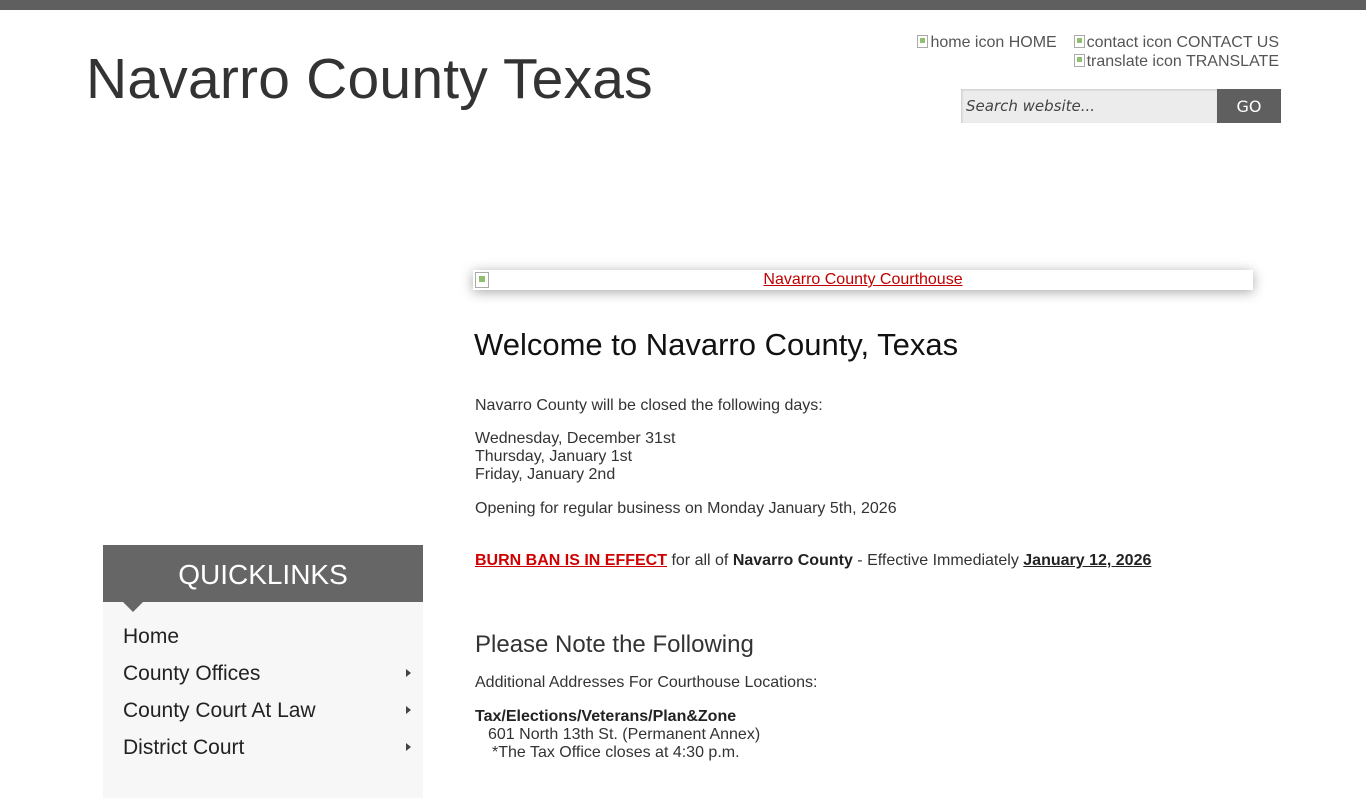 The height and width of the screenshot is (798, 1366). What do you see at coordinates (1129, 42) in the screenshot?
I see `contact-icon-alt: contact icon` at bounding box center [1129, 42].